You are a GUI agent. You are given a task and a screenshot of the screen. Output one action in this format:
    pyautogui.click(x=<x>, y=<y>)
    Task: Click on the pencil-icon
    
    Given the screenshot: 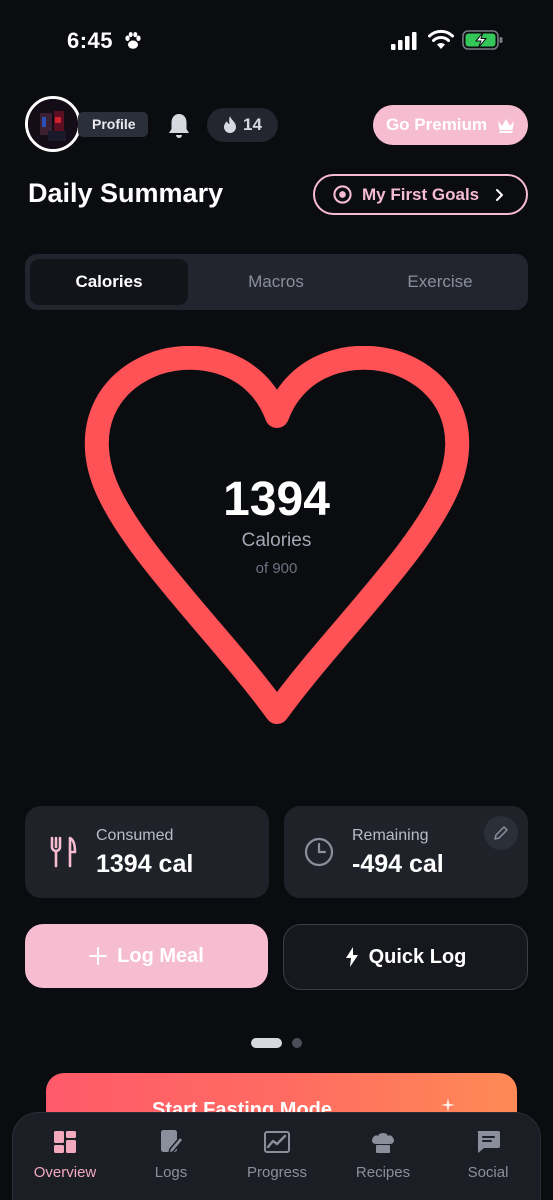 What is the action you would take?
    pyautogui.click(x=501, y=833)
    